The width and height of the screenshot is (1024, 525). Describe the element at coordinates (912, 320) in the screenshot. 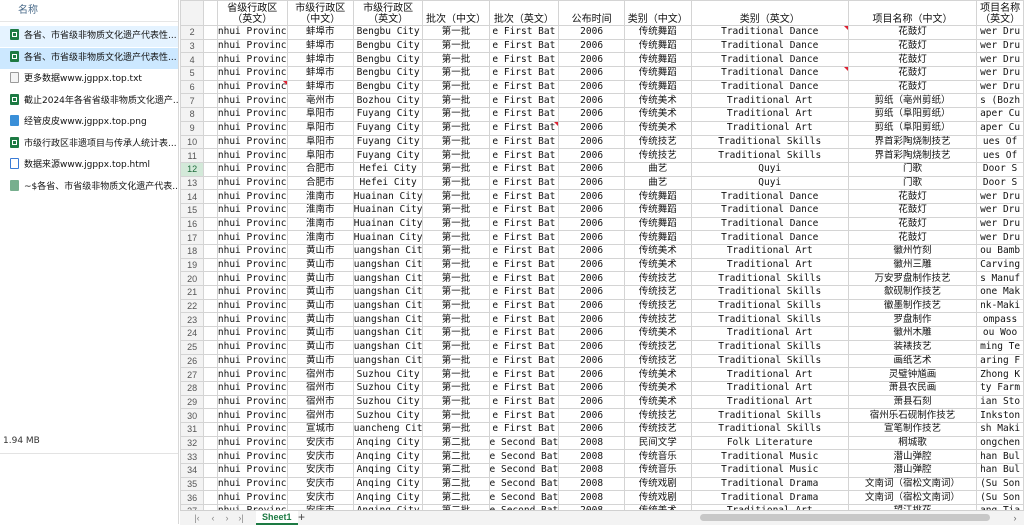

I see `table-cell: 罗盘制作` at that location.